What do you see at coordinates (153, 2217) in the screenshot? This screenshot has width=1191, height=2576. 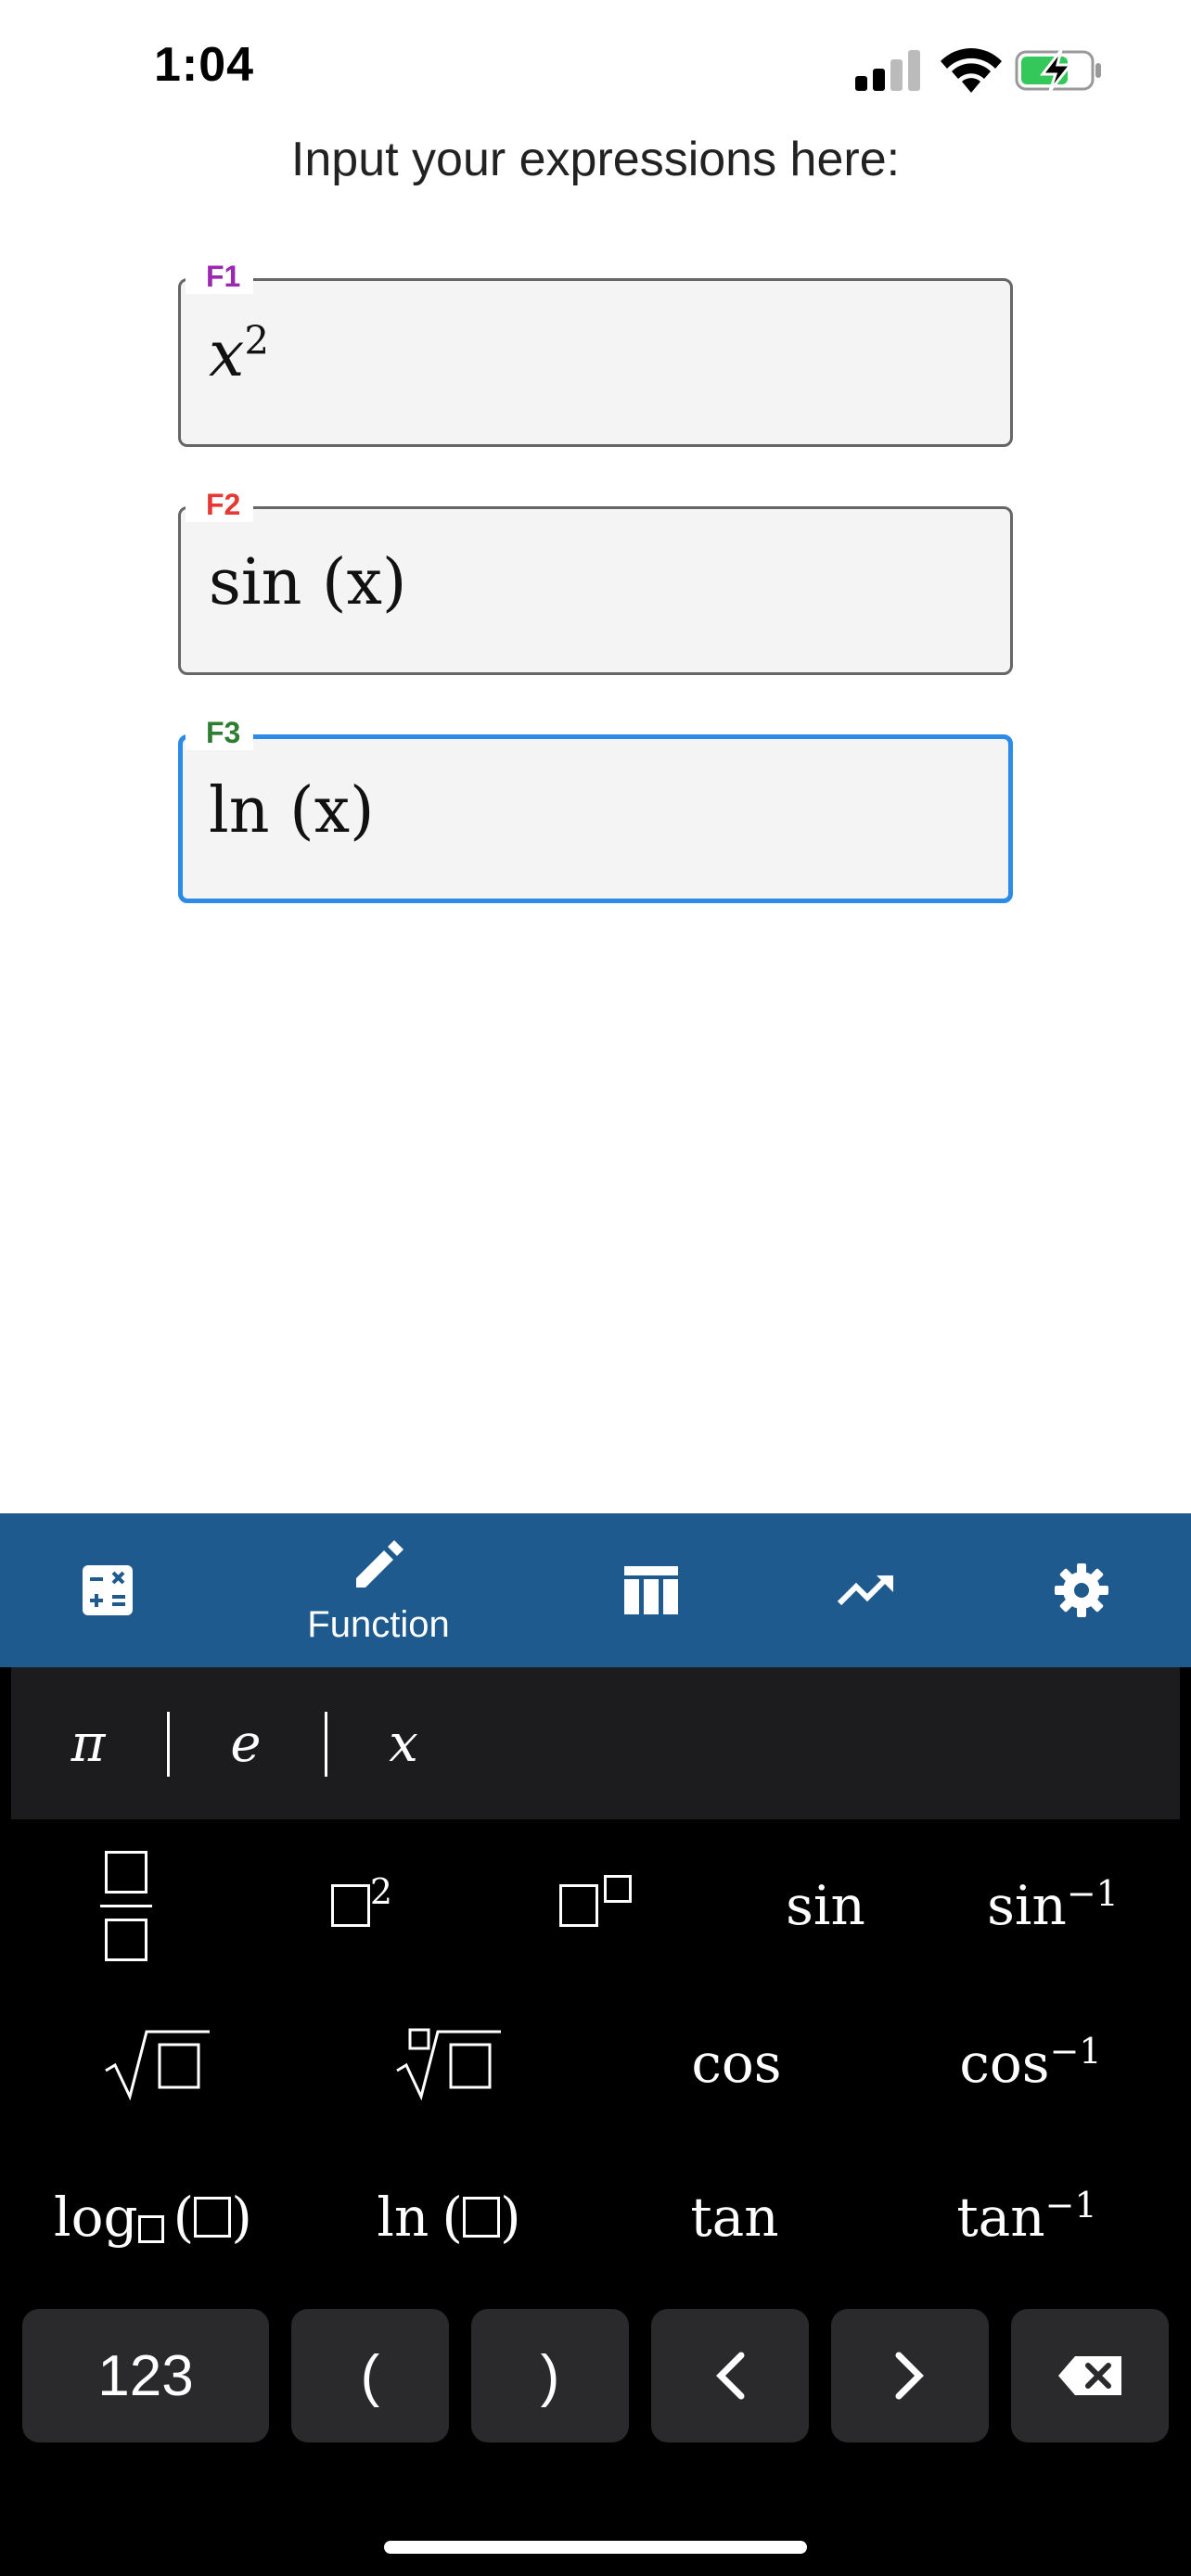 I see `key-log: log ()` at bounding box center [153, 2217].